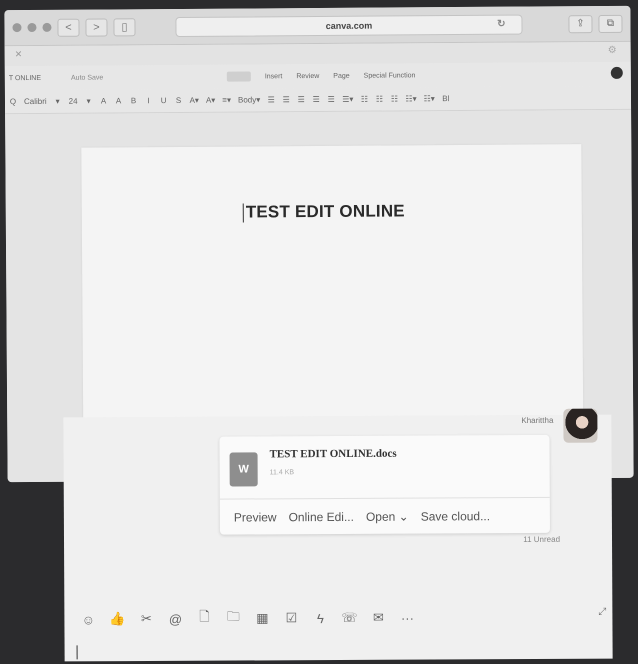 The width and height of the screenshot is (638, 664). What do you see at coordinates (164, 100) in the screenshot?
I see `format-tool: U` at bounding box center [164, 100].